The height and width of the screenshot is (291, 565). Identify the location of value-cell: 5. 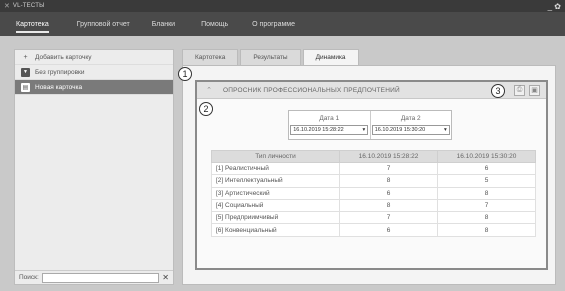
(486, 181).